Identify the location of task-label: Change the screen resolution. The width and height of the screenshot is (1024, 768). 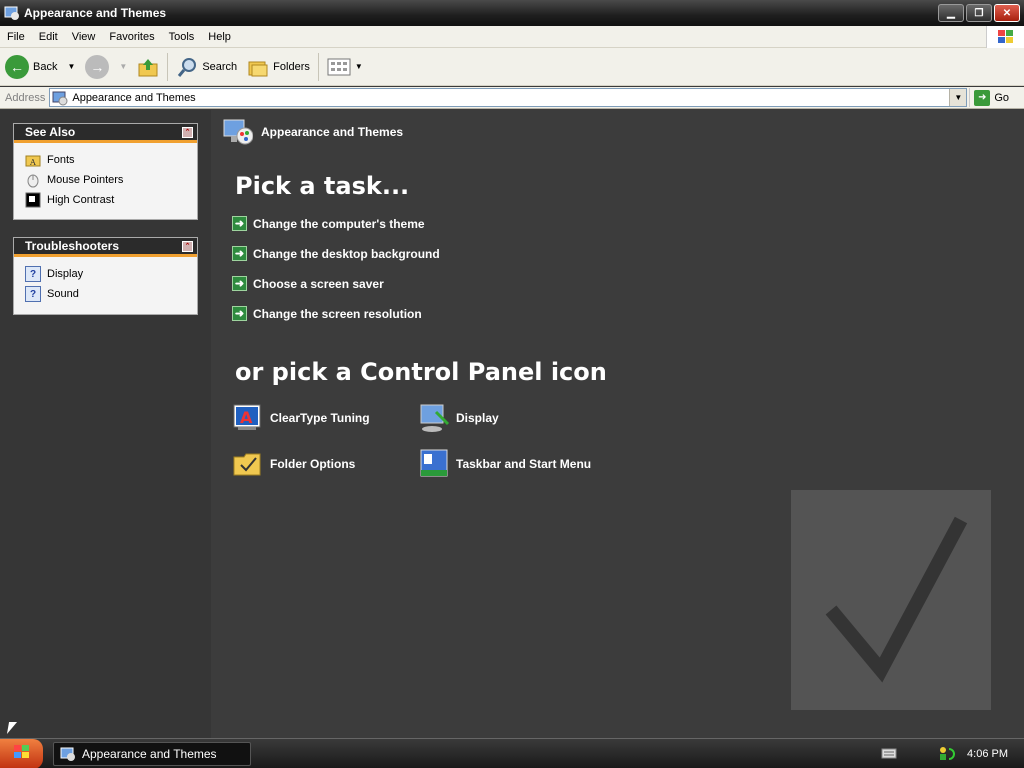
(337, 313).